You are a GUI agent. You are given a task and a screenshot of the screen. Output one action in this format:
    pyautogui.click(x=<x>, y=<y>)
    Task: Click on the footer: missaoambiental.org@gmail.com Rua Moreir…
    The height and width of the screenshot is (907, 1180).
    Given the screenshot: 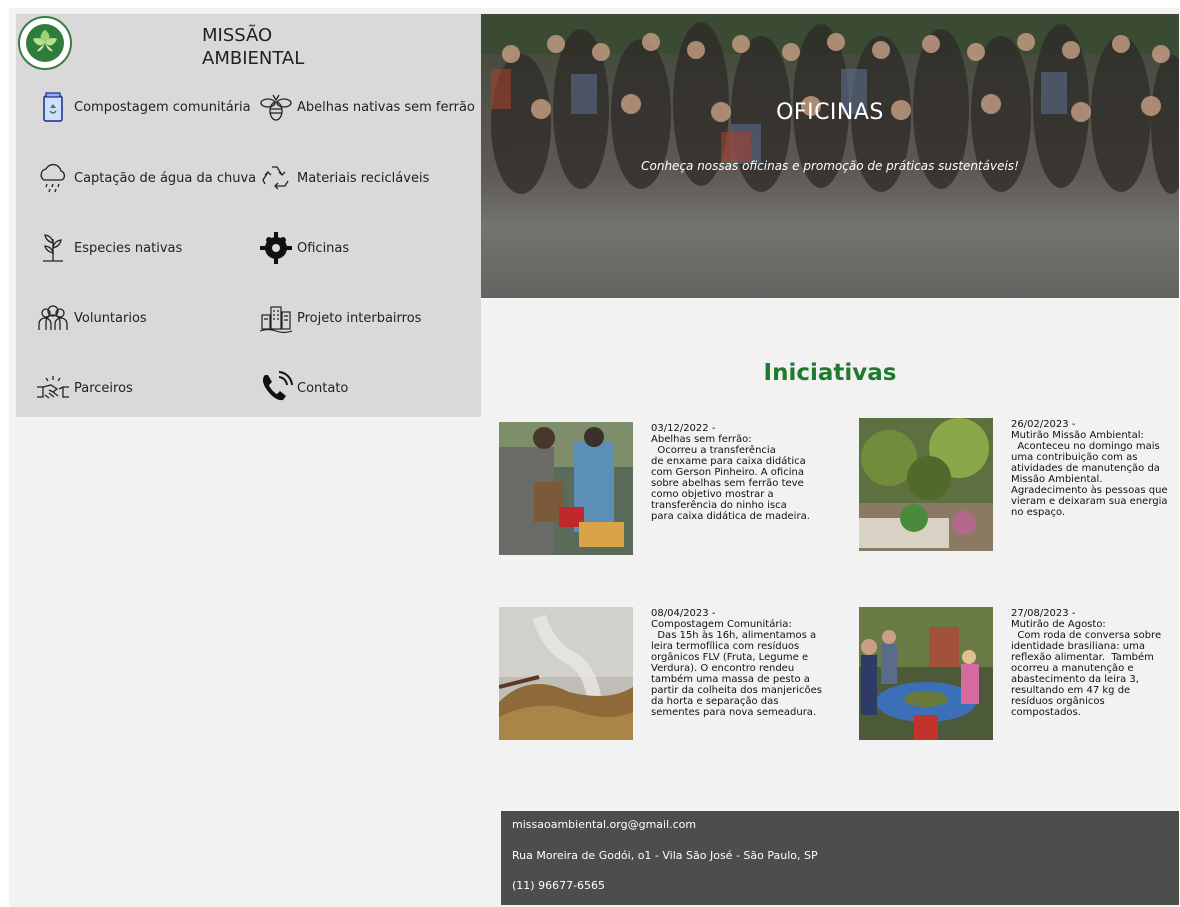 What is the action you would take?
    pyautogui.click(x=840, y=858)
    